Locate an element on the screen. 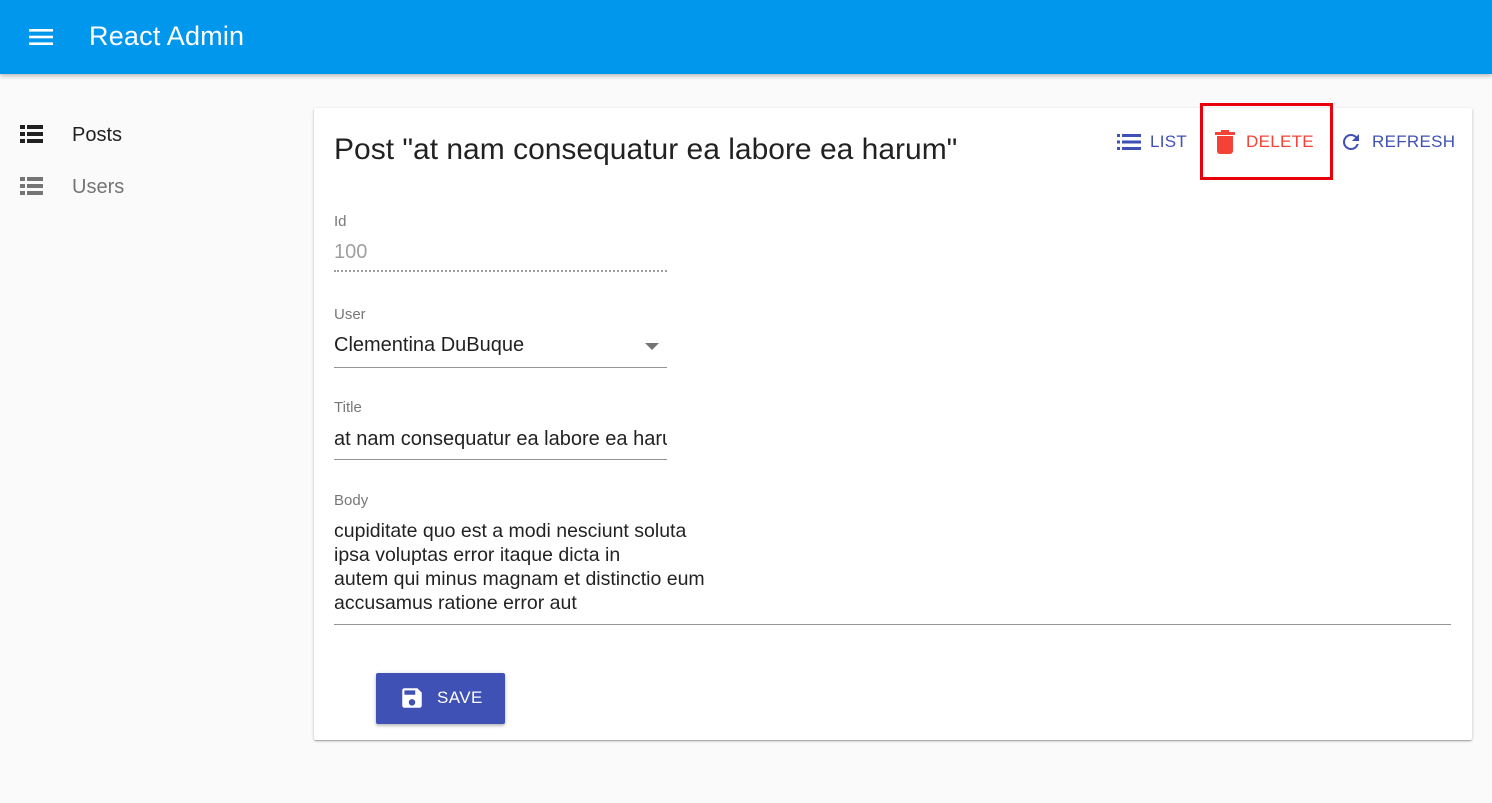  body-label: Body is located at coordinates (351, 500).